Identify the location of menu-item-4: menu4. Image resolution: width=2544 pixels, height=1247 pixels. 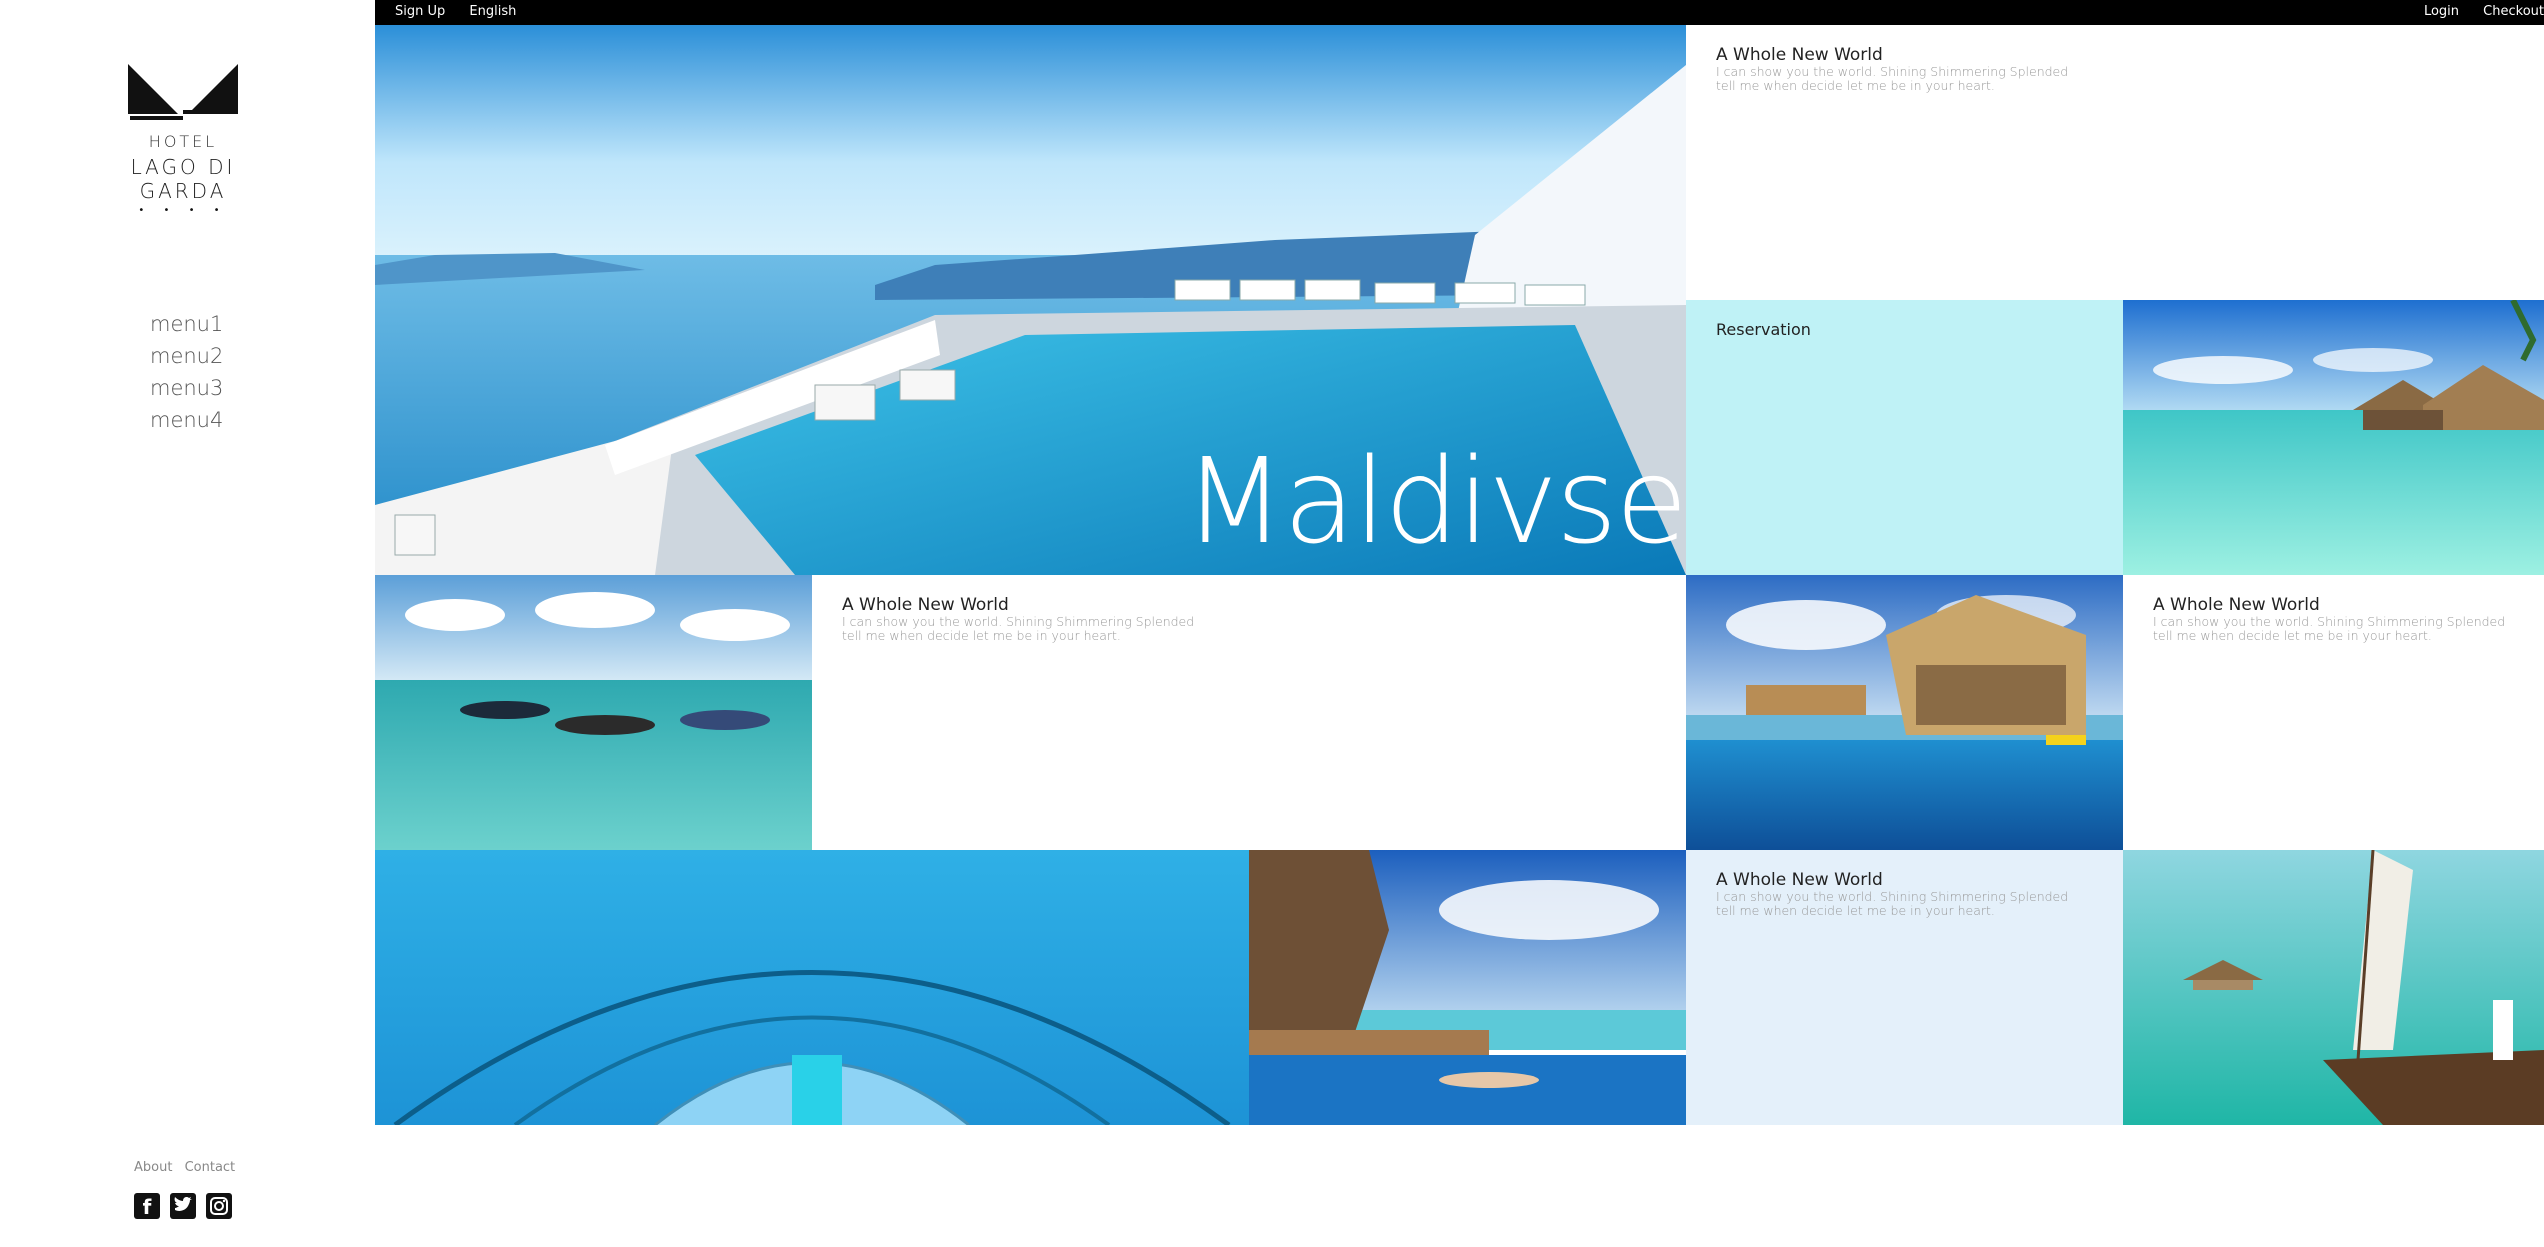
(186, 420).